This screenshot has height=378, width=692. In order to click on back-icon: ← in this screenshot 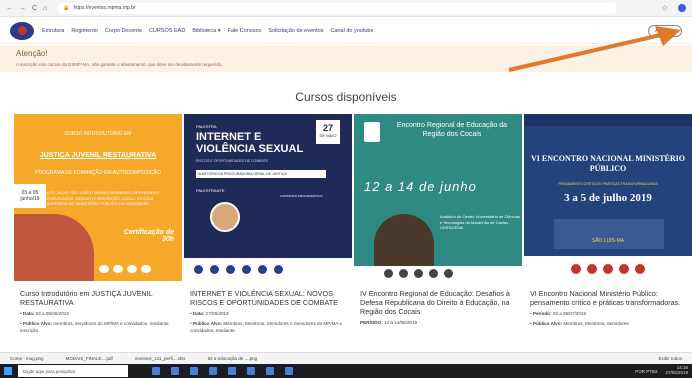, I will do `click(9, 8)`.